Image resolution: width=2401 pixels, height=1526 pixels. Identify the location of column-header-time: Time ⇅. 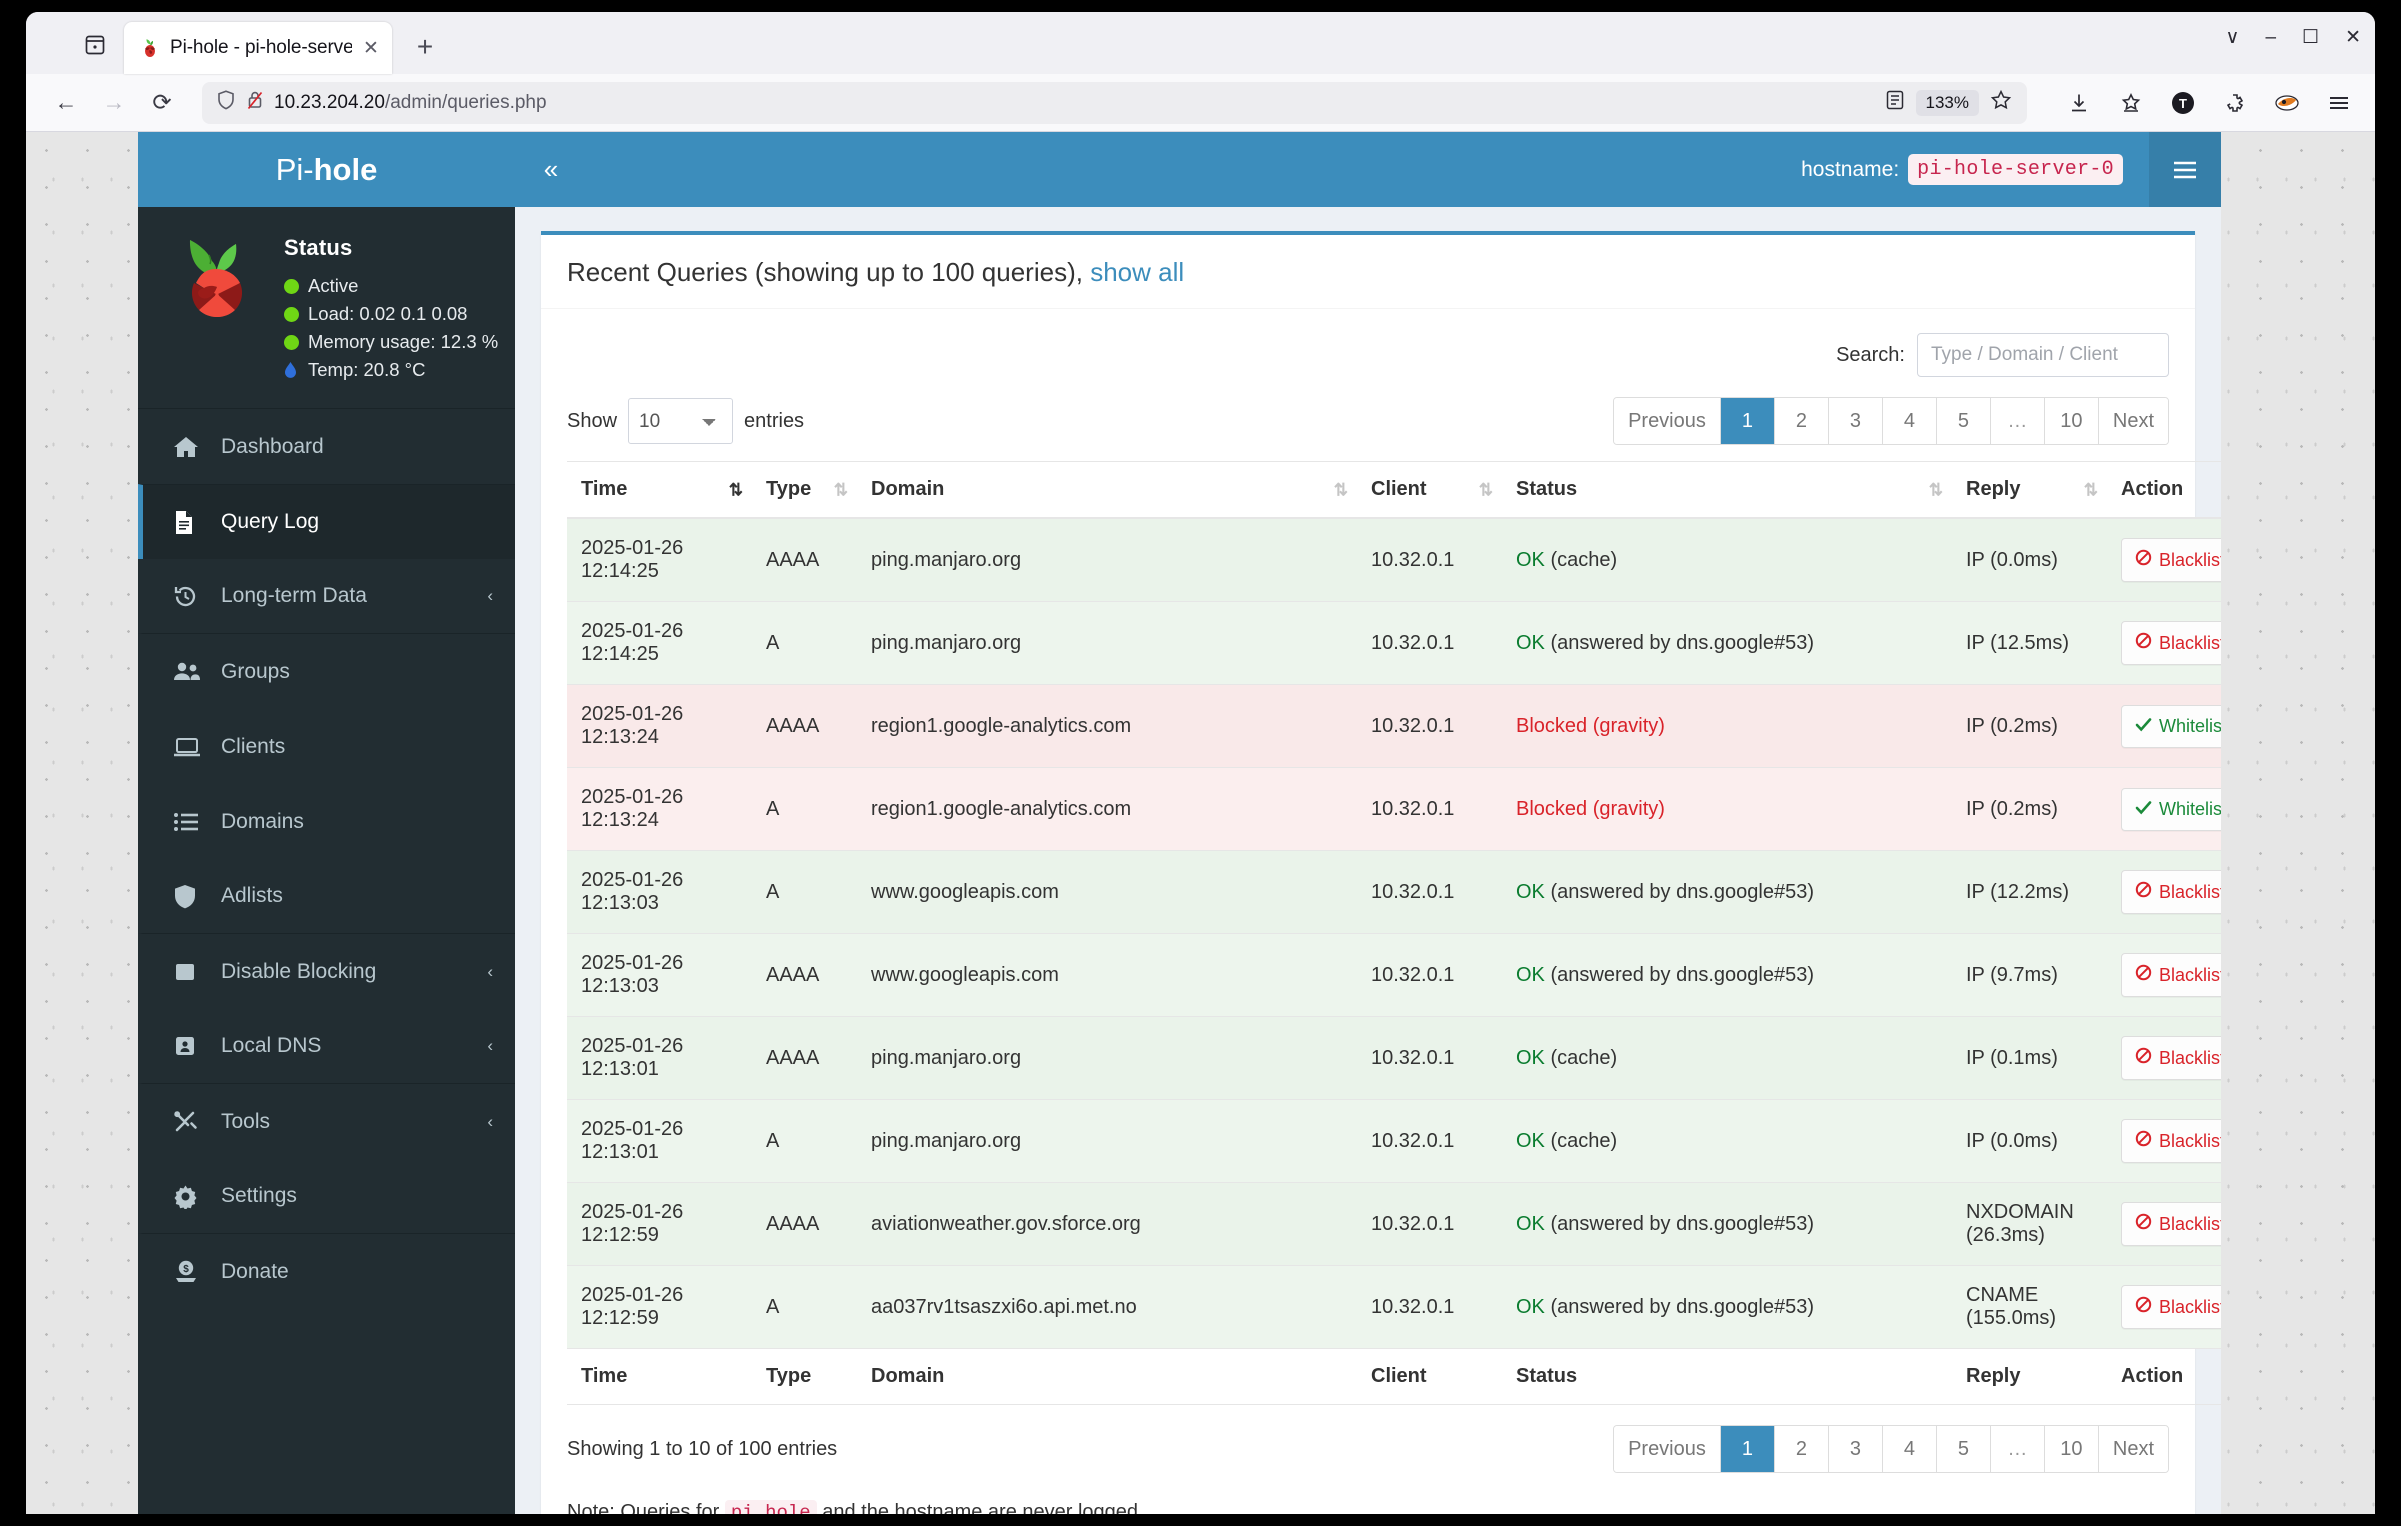
(659, 490).